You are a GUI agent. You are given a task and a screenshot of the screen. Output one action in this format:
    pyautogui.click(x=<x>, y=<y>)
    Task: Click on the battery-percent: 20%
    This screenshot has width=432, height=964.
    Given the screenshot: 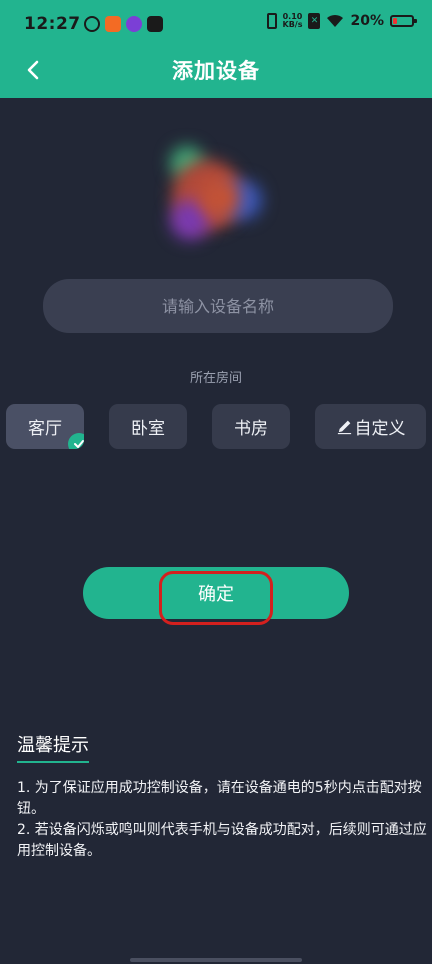 What is the action you would take?
    pyautogui.click(x=367, y=21)
    